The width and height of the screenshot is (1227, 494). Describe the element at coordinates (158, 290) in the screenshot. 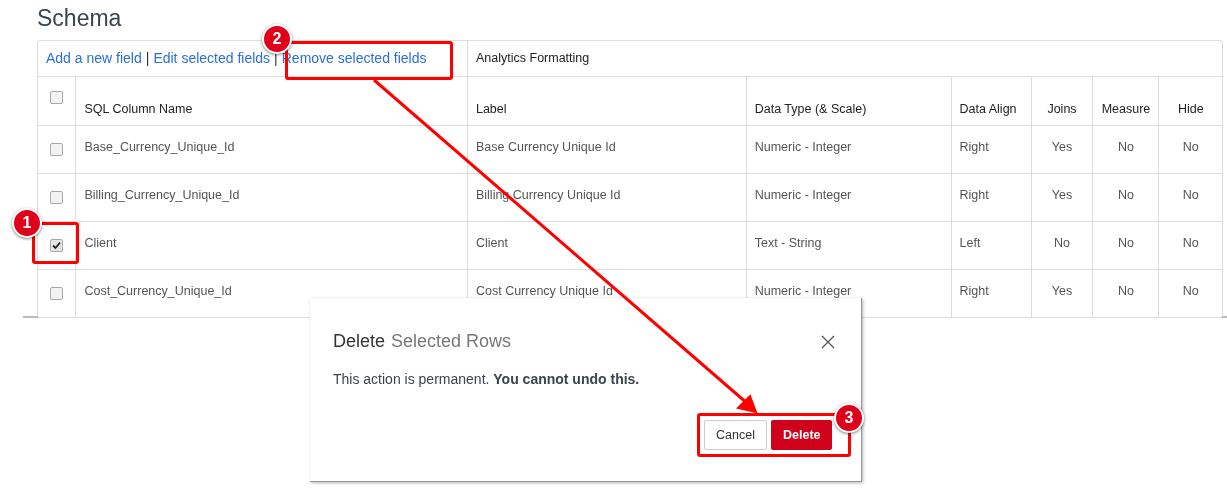

I see `table-cell: Cost_Currency_Unique_Id` at that location.